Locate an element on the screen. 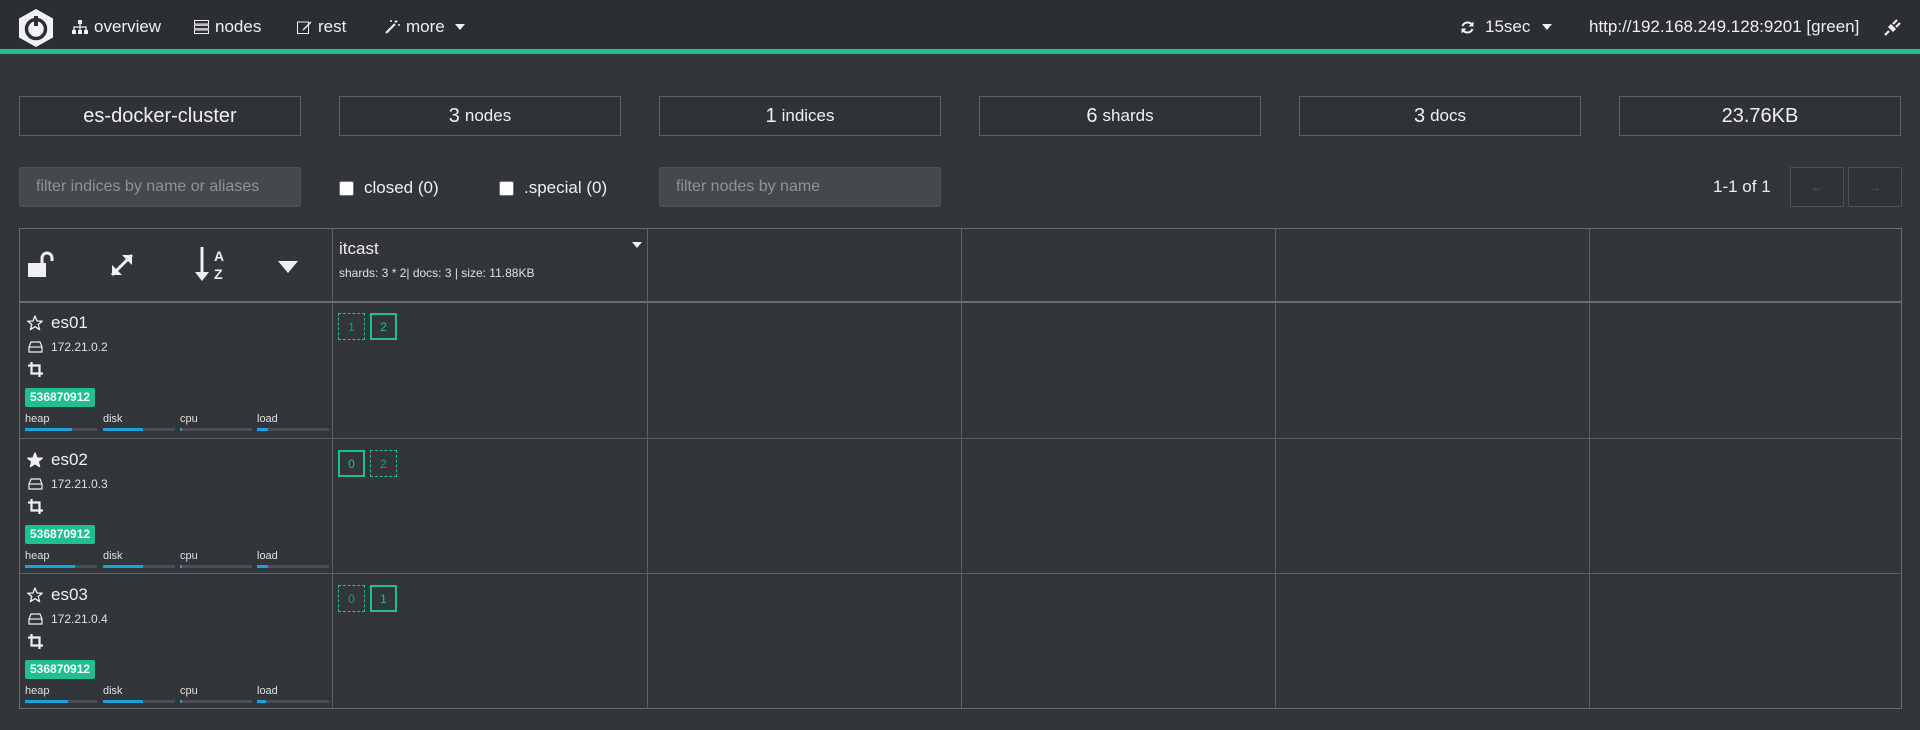 This screenshot has height=730, width=1920. sitemap-icon is located at coordinates (80, 27).